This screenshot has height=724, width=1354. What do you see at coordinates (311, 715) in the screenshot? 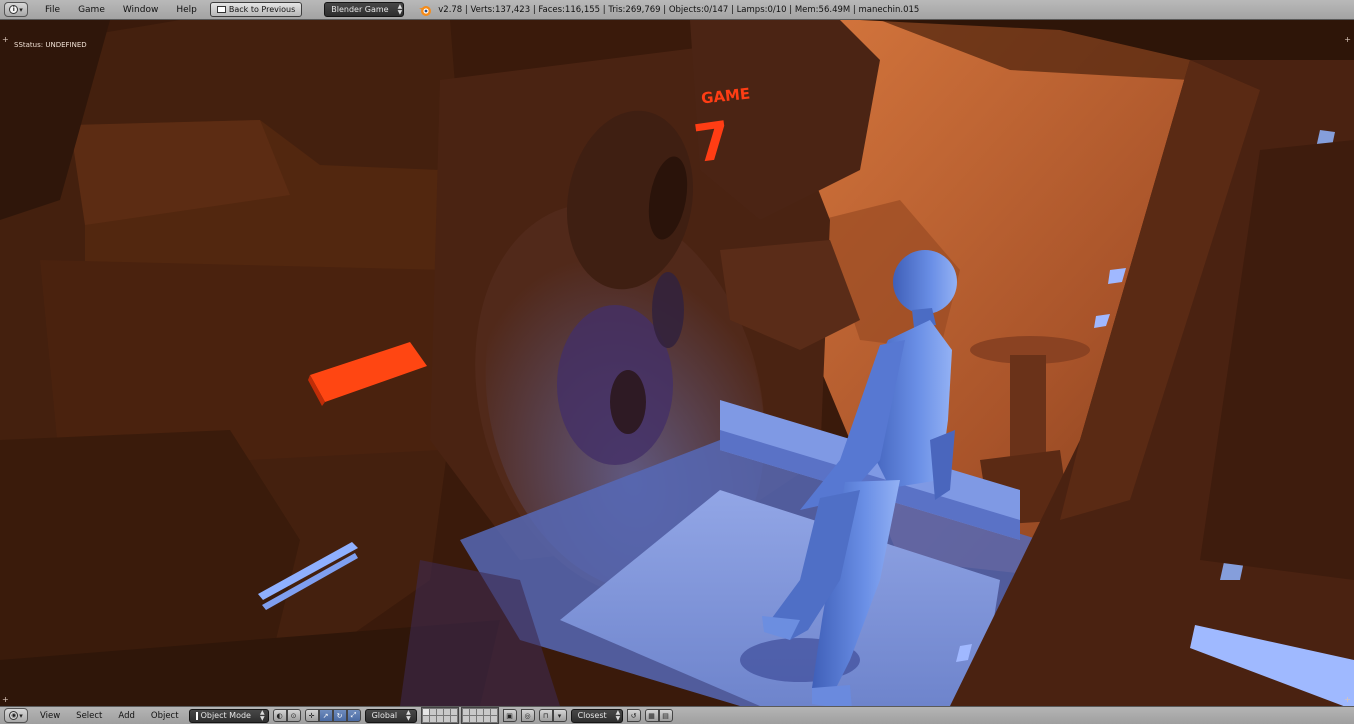
I see `manipulator-toggle-icon: ✛` at bounding box center [311, 715].